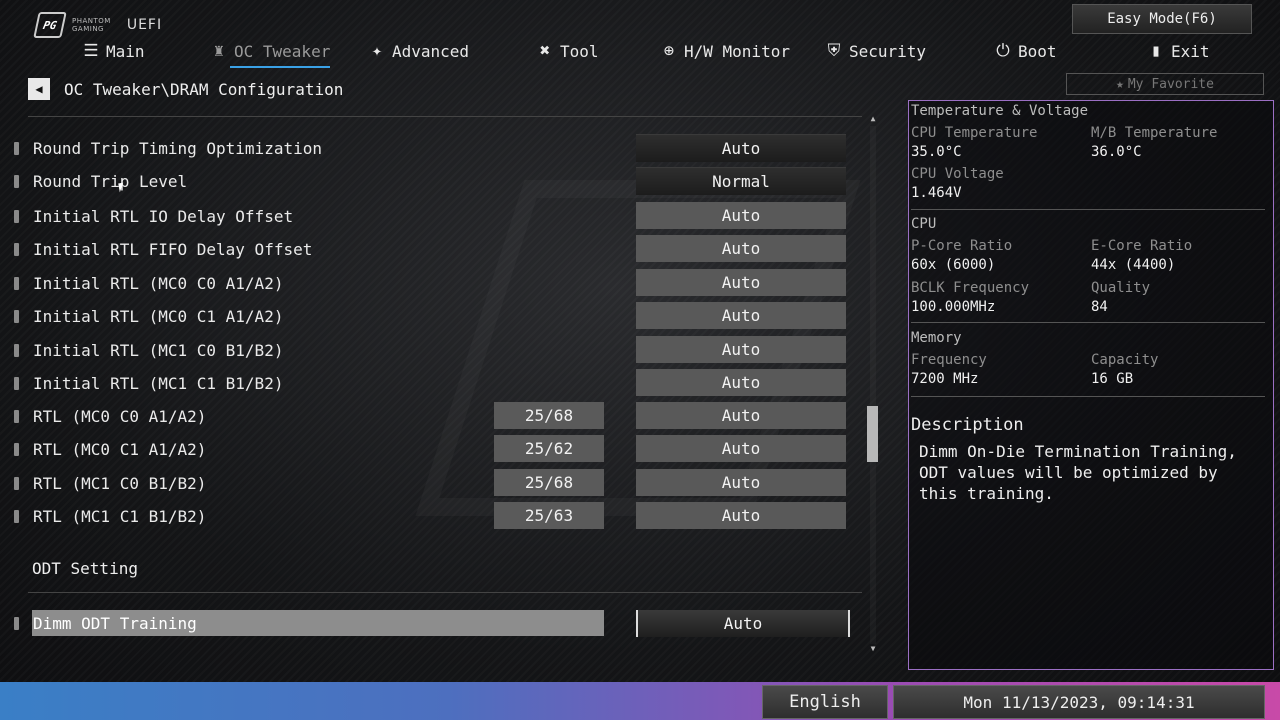 Image resolution: width=1280 pixels, height=720 pixels. What do you see at coordinates (120, 516) in the screenshot?
I see `setting-label: RTL (MC1 C1 B1/B2)` at bounding box center [120, 516].